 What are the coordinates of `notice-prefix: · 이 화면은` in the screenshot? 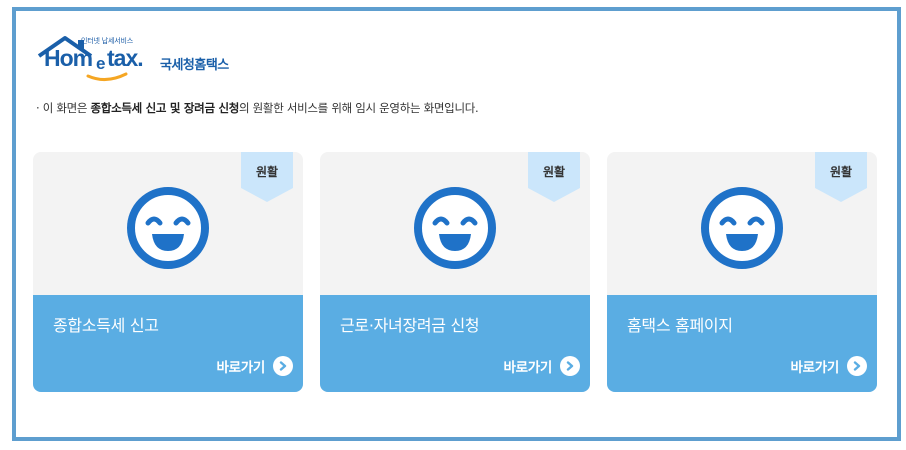 It's located at (63, 108).